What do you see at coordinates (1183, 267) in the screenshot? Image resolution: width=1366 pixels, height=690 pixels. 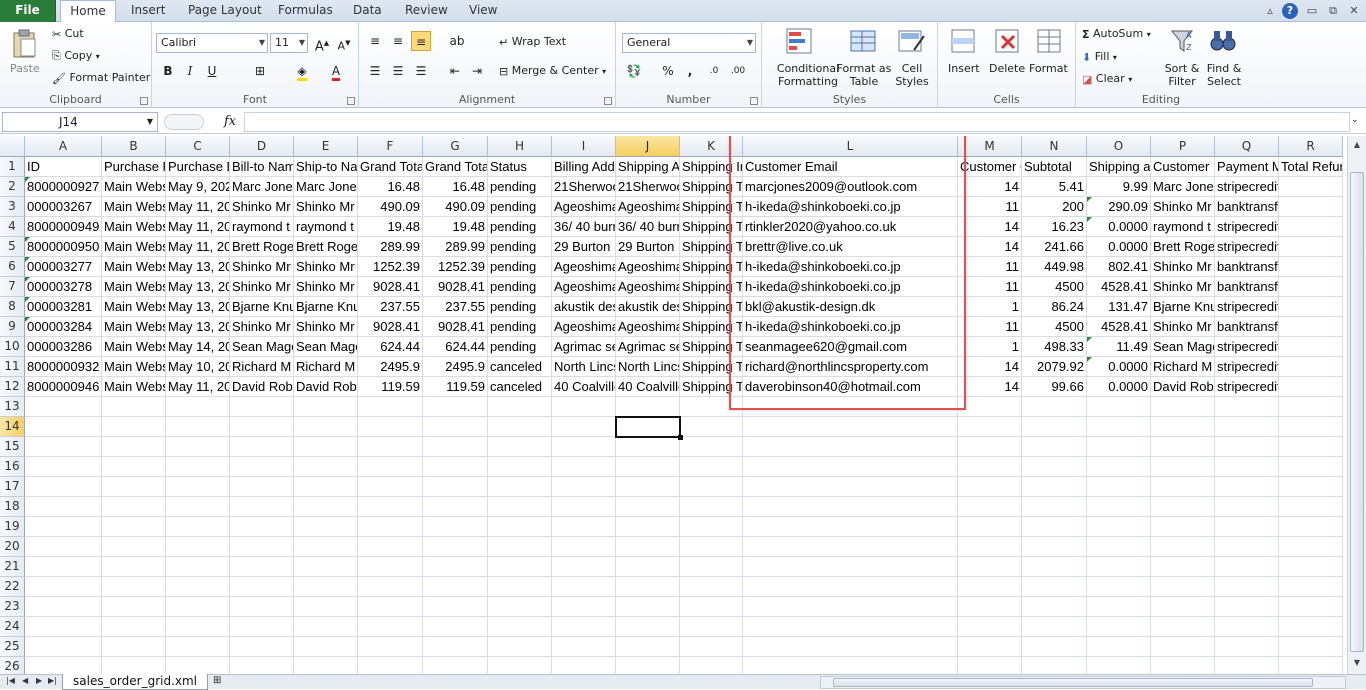 I see `cell-p6: Shinko Mr` at bounding box center [1183, 267].